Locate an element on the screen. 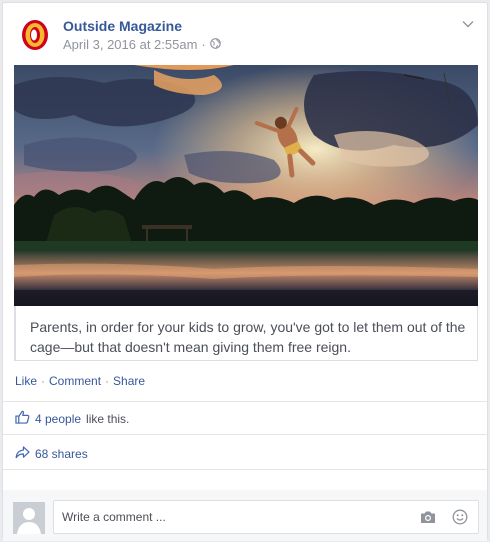  page-logo is located at coordinates (35, 35).